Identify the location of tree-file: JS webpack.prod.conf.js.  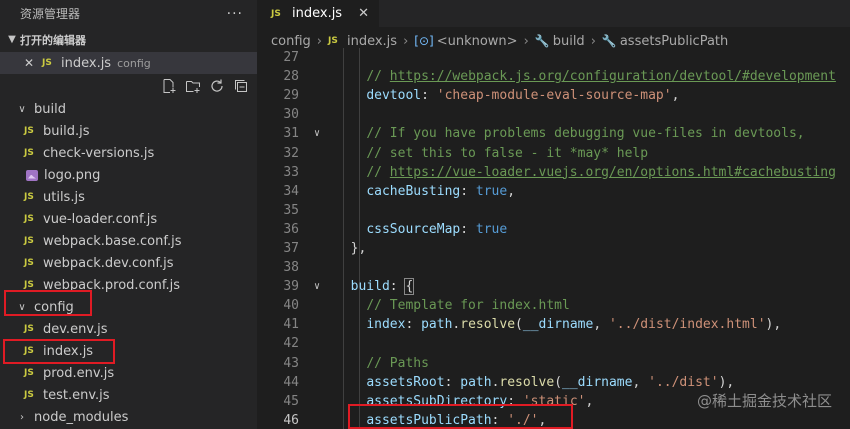
(128, 285).